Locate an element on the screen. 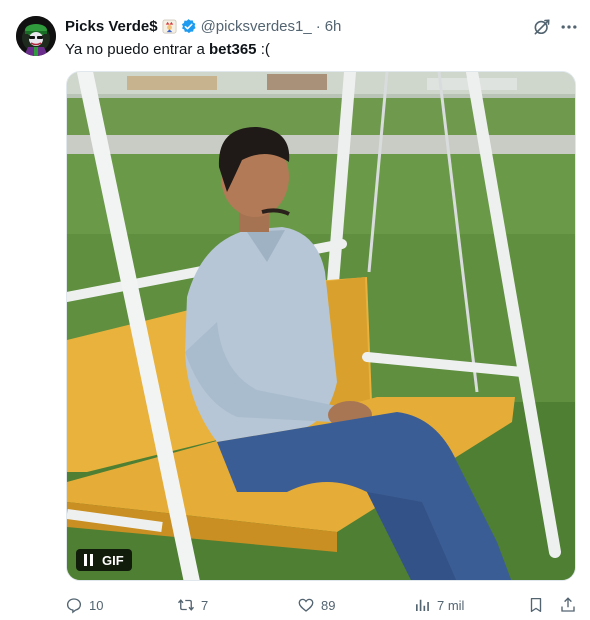 The width and height of the screenshot is (590, 620). retweet-button: 7 is located at coordinates (192, 605).